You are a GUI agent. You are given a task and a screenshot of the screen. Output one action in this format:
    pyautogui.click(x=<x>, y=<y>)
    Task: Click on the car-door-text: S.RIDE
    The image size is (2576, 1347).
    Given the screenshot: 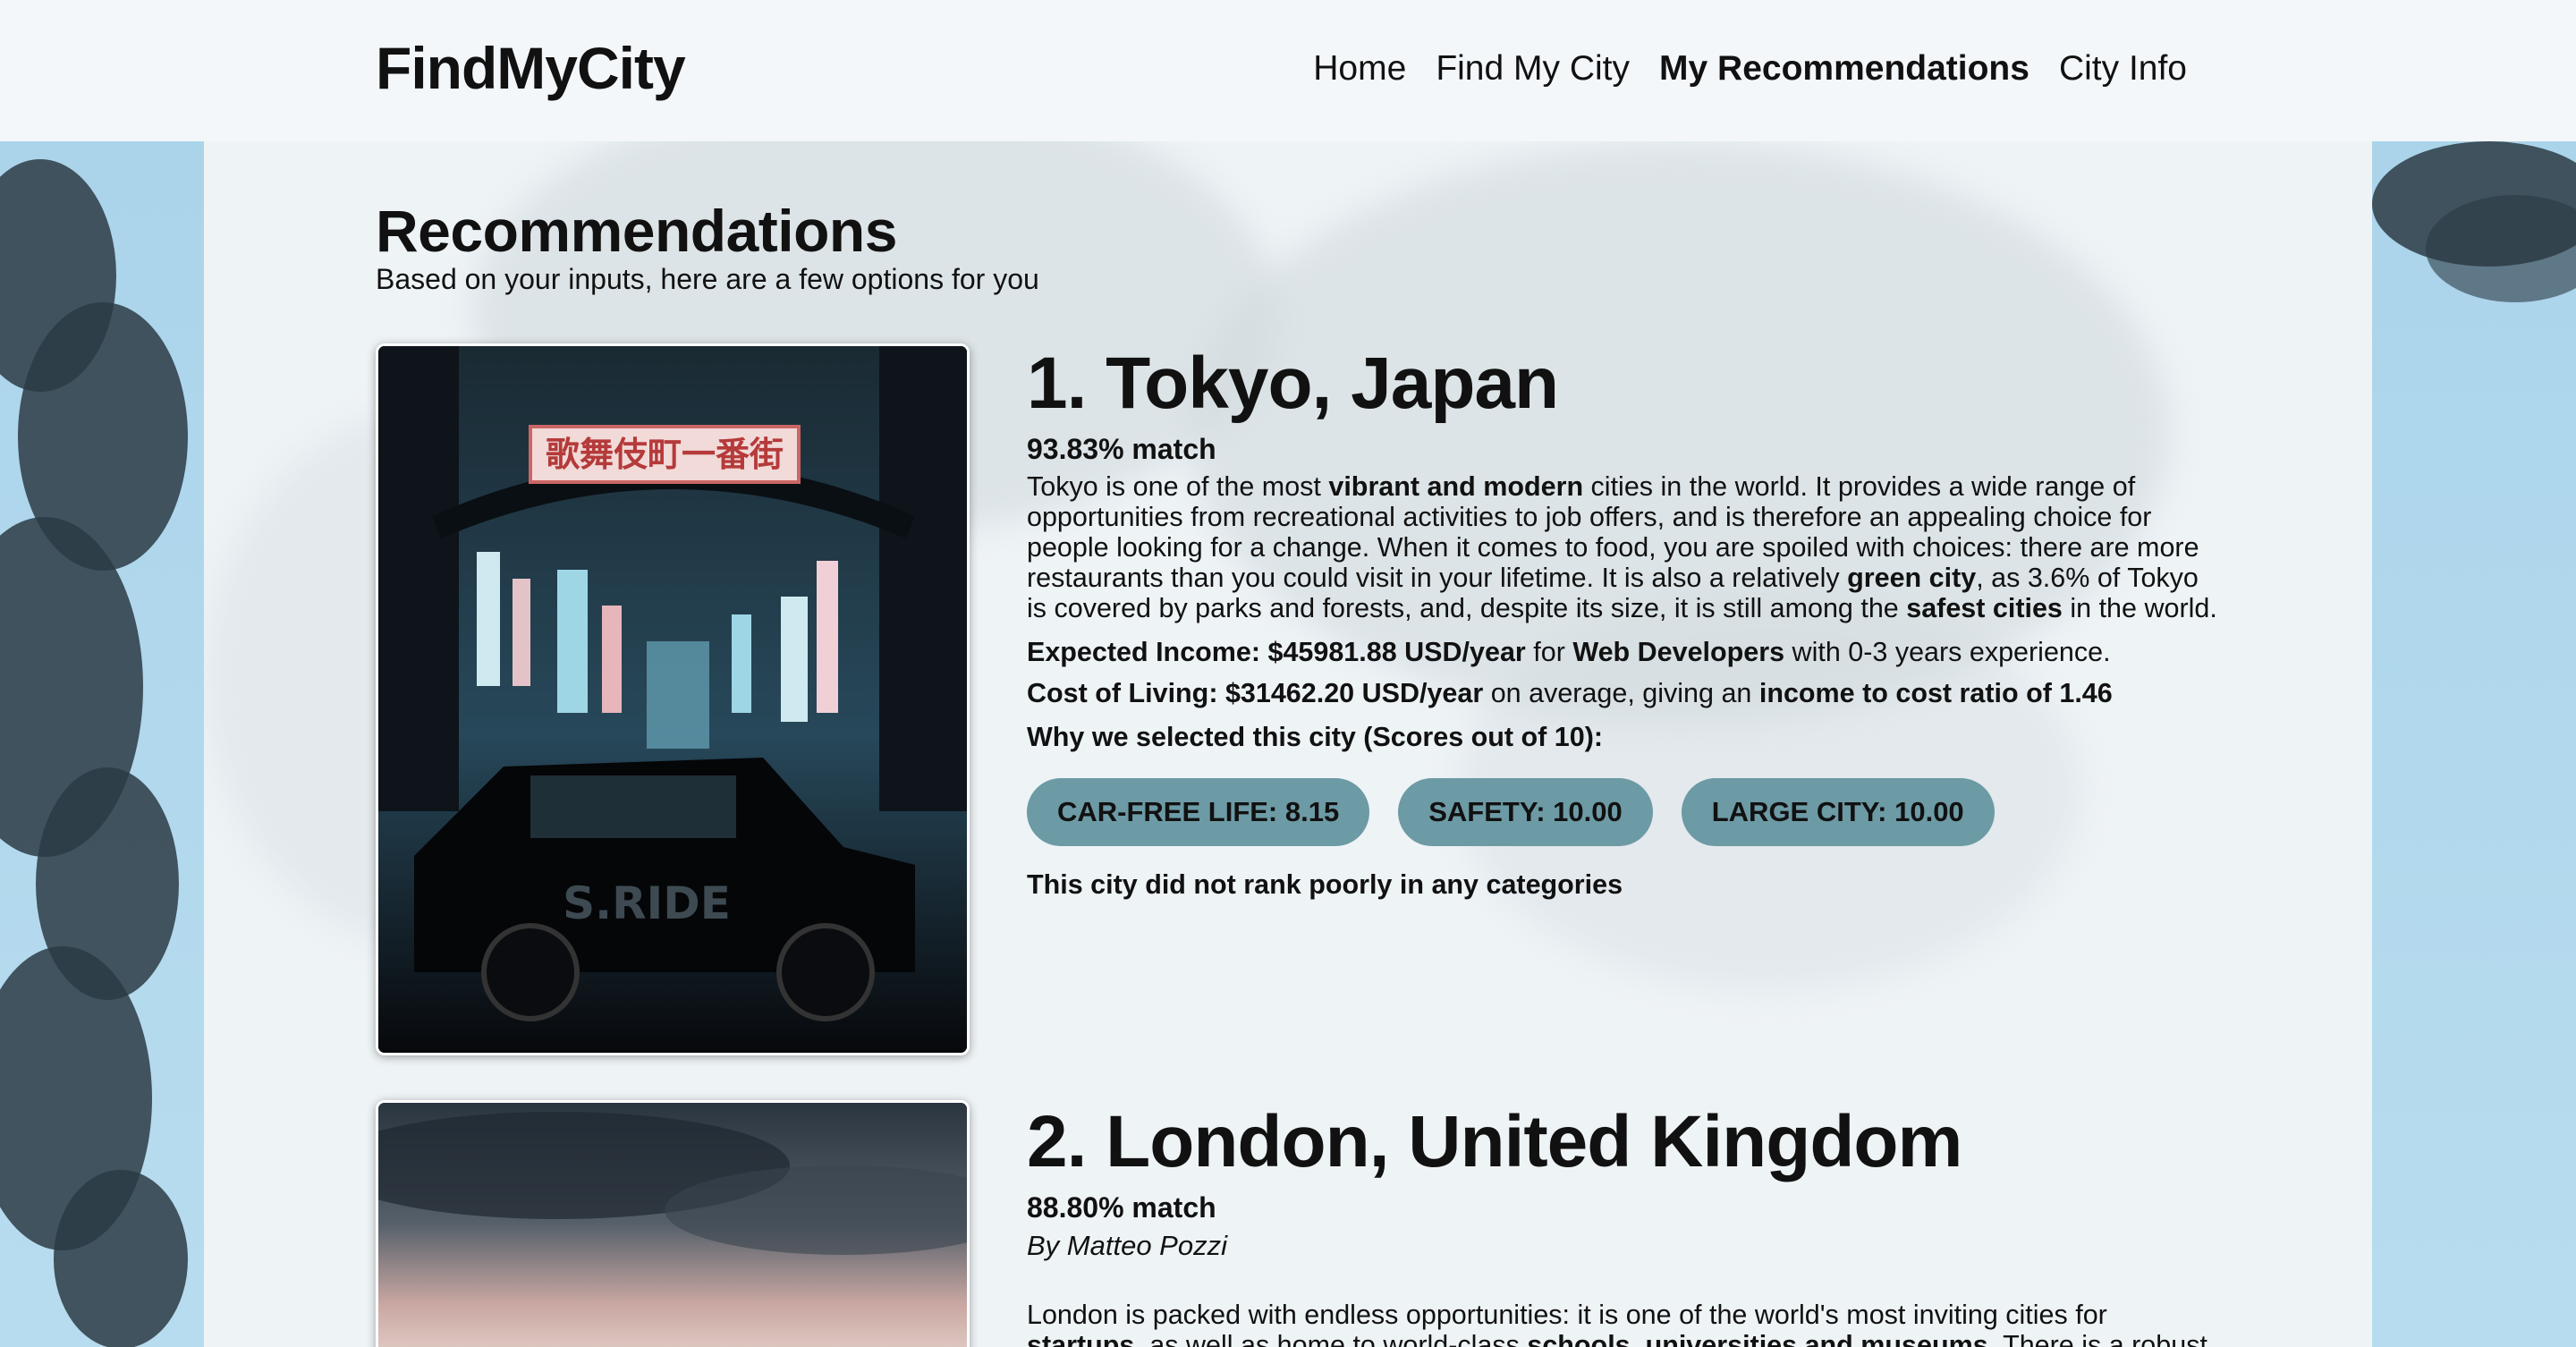 What is the action you would take?
    pyautogui.click(x=647, y=903)
    